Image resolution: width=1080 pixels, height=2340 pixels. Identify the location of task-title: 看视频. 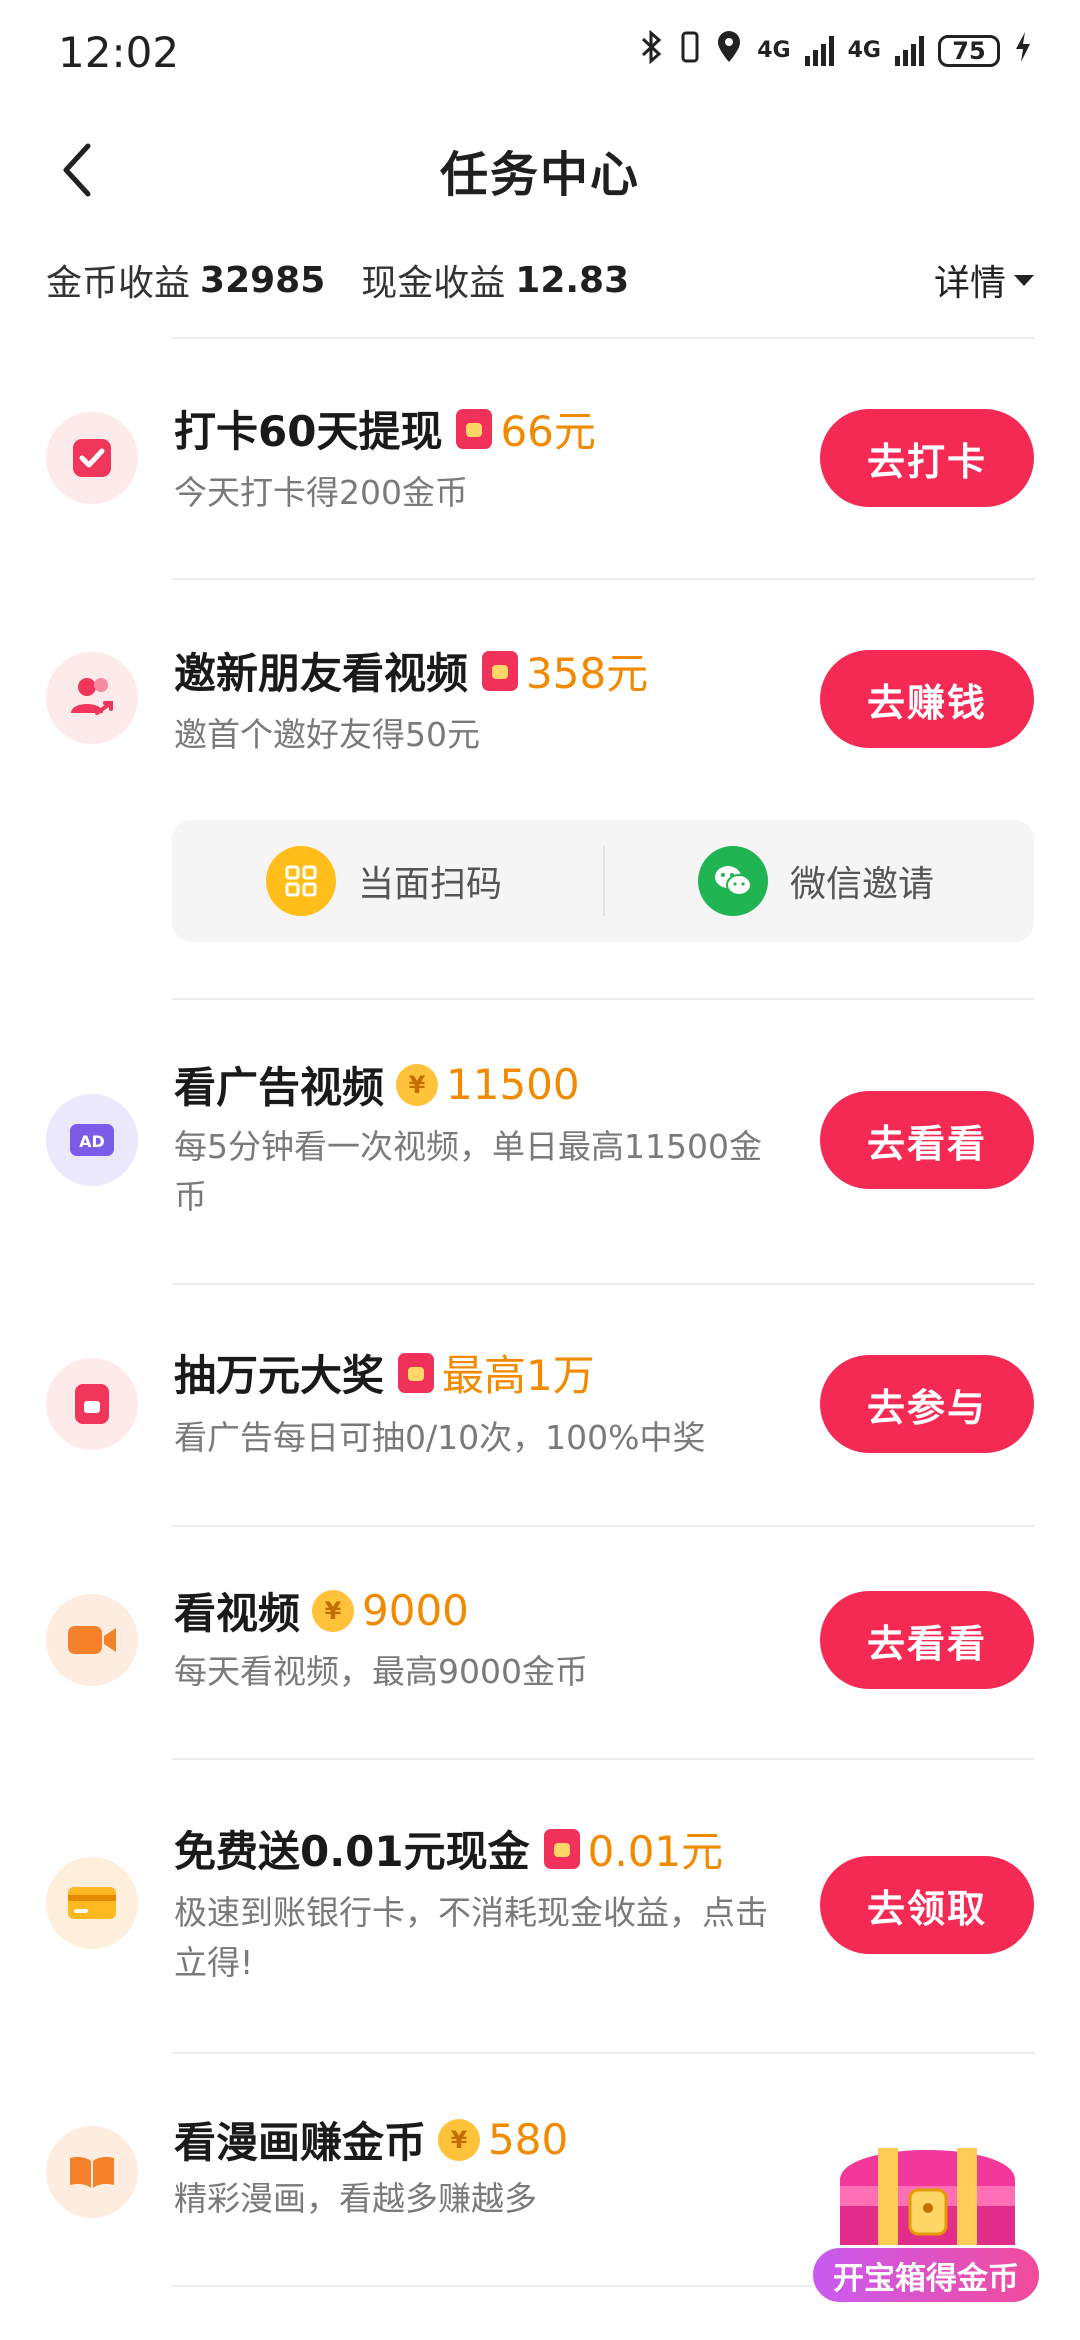
(237, 1613).